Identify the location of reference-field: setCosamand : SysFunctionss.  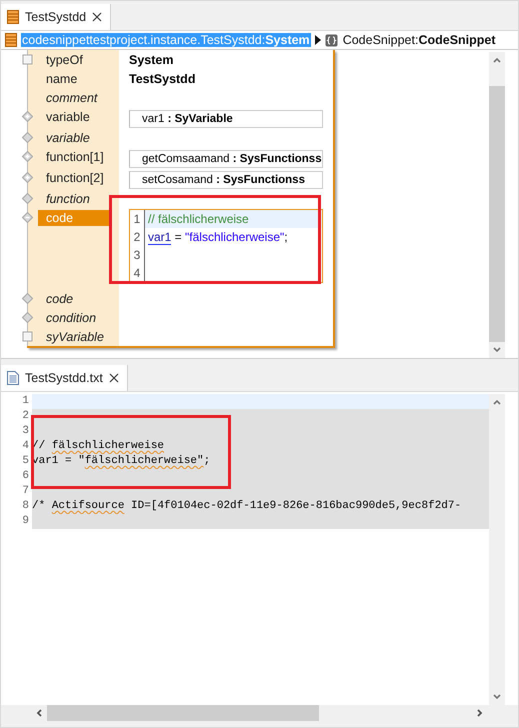
(226, 180).